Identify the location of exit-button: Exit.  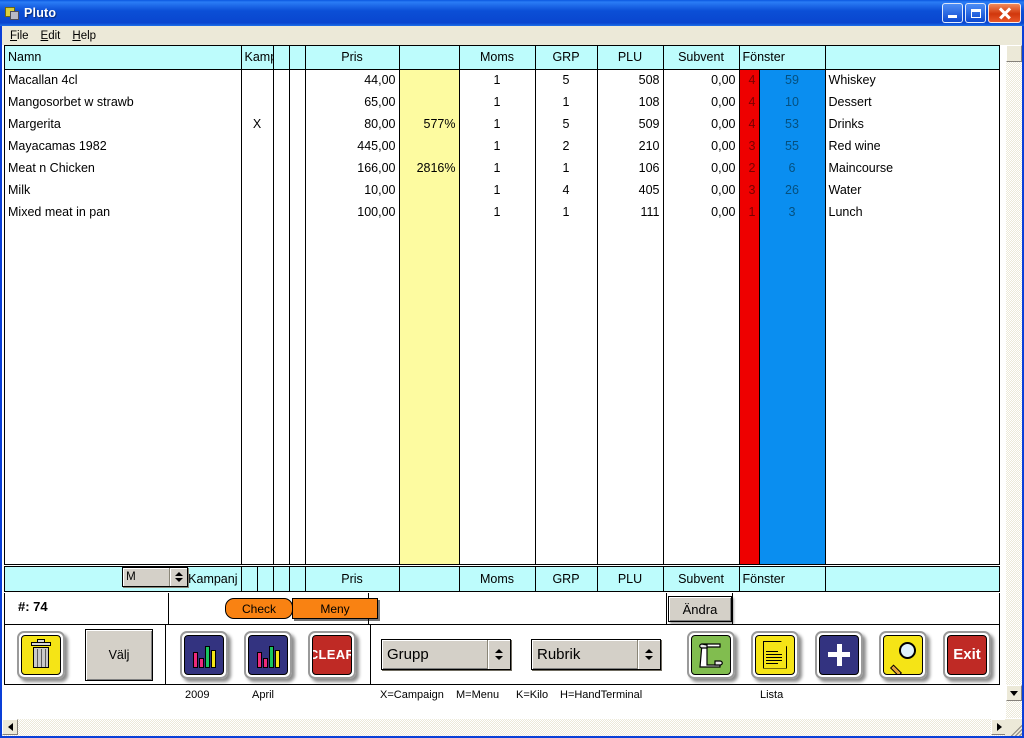
(967, 654).